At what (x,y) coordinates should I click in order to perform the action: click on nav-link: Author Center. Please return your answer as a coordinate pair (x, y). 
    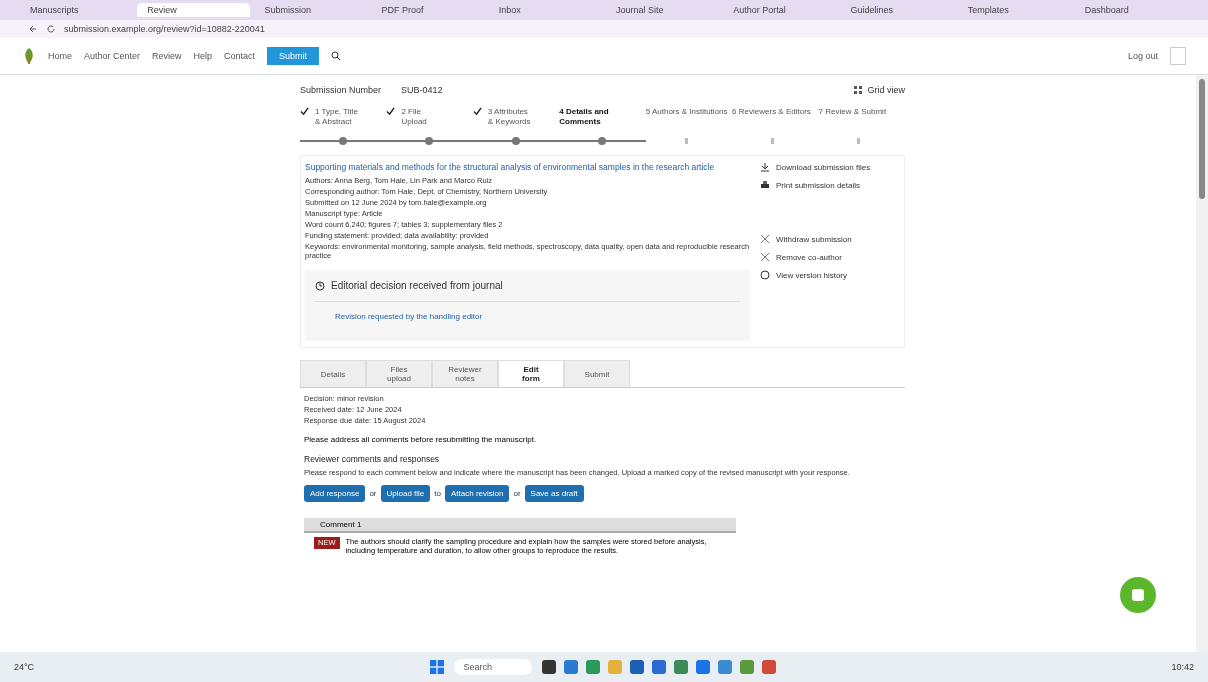
    Looking at the image, I should click on (112, 56).